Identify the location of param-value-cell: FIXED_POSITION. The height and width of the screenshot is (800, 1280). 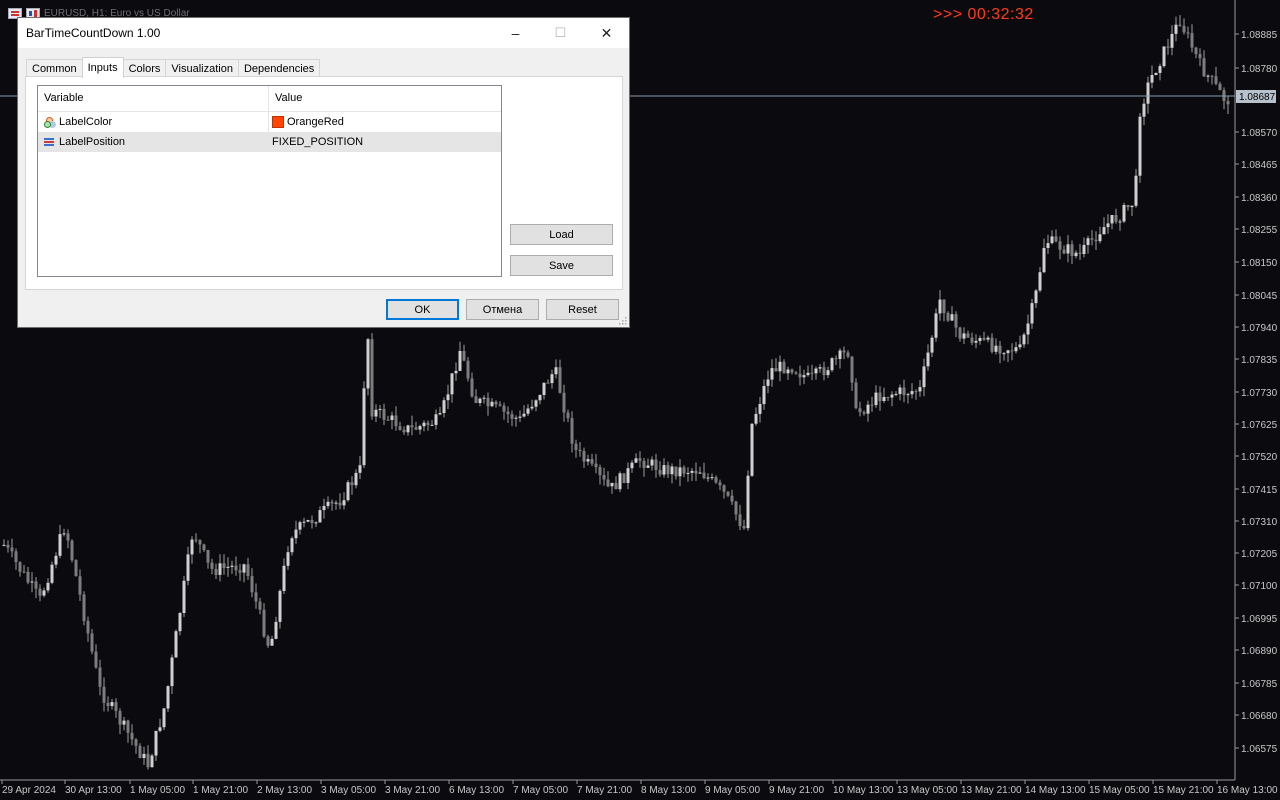
(385, 142).